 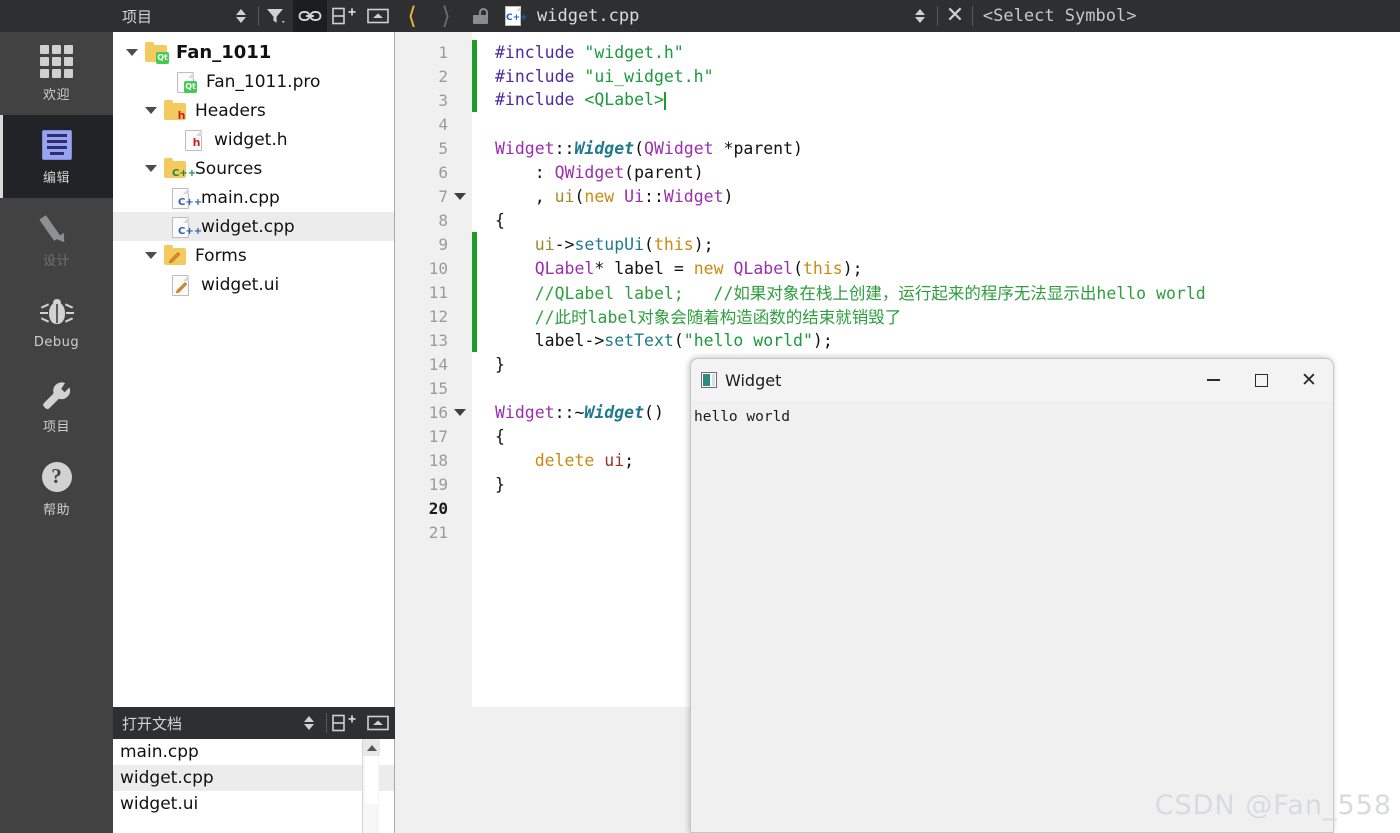 I want to click on maximize-button, so click(x=1261, y=380).